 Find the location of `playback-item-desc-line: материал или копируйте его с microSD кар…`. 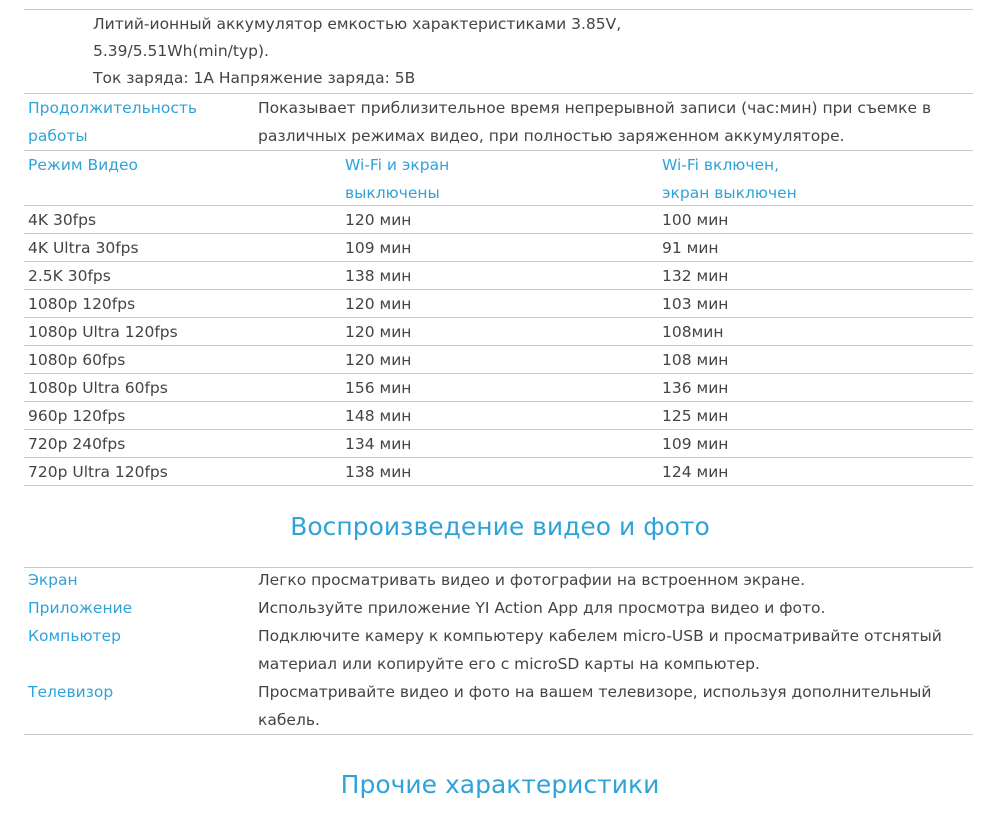

playback-item-desc-line: материал или копируйте его с microSD кар… is located at coordinates (509, 664).